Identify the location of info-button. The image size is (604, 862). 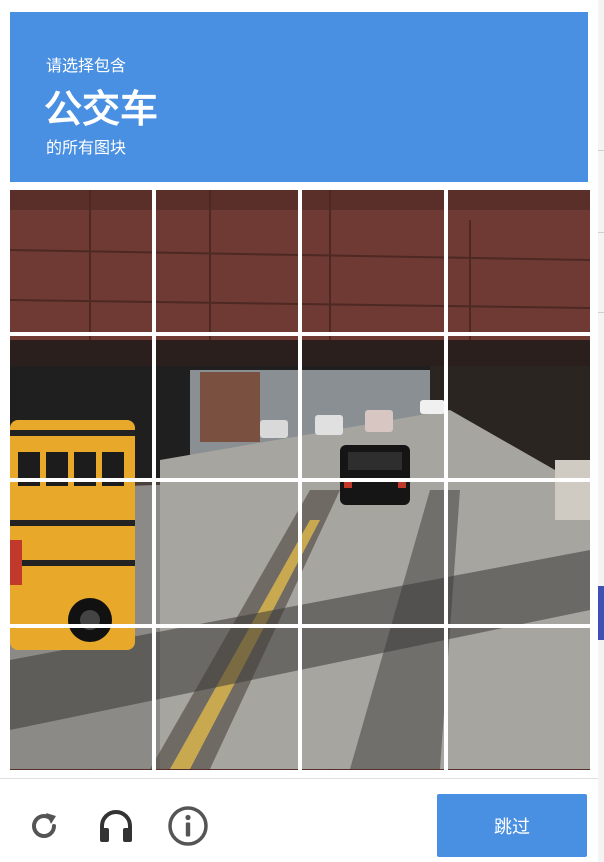
(188, 826).